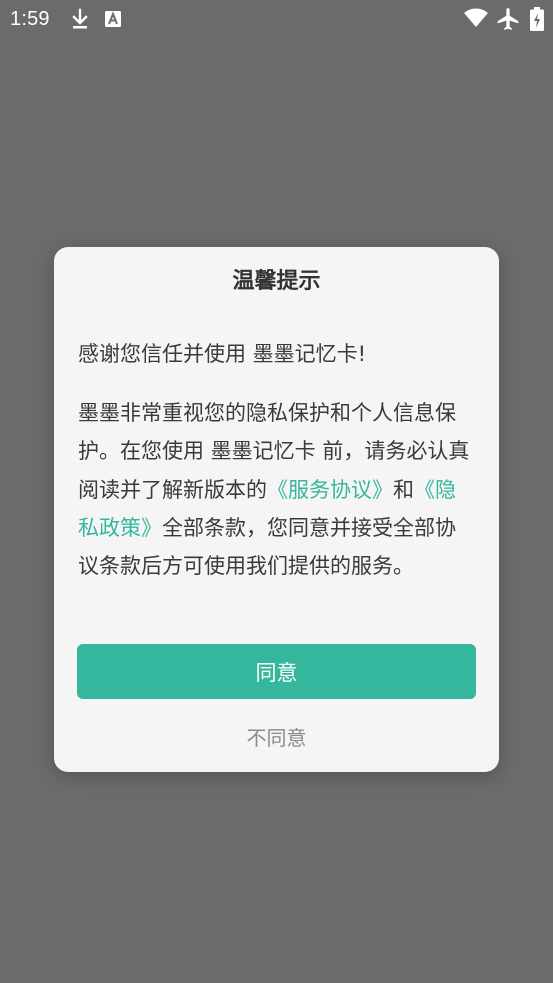 The width and height of the screenshot is (553, 983). What do you see at coordinates (476, 17) in the screenshot?
I see `wifi-icon` at bounding box center [476, 17].